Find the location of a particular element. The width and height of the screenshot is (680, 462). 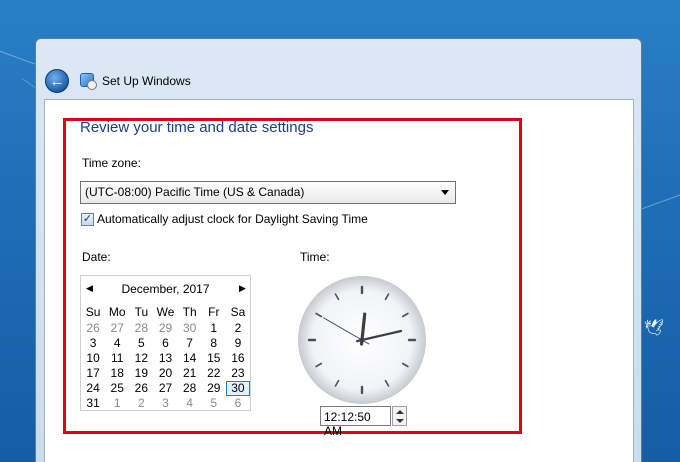

calendar-week: 10 11 12 13 14 15 16 is located at coordinates (165, 358).